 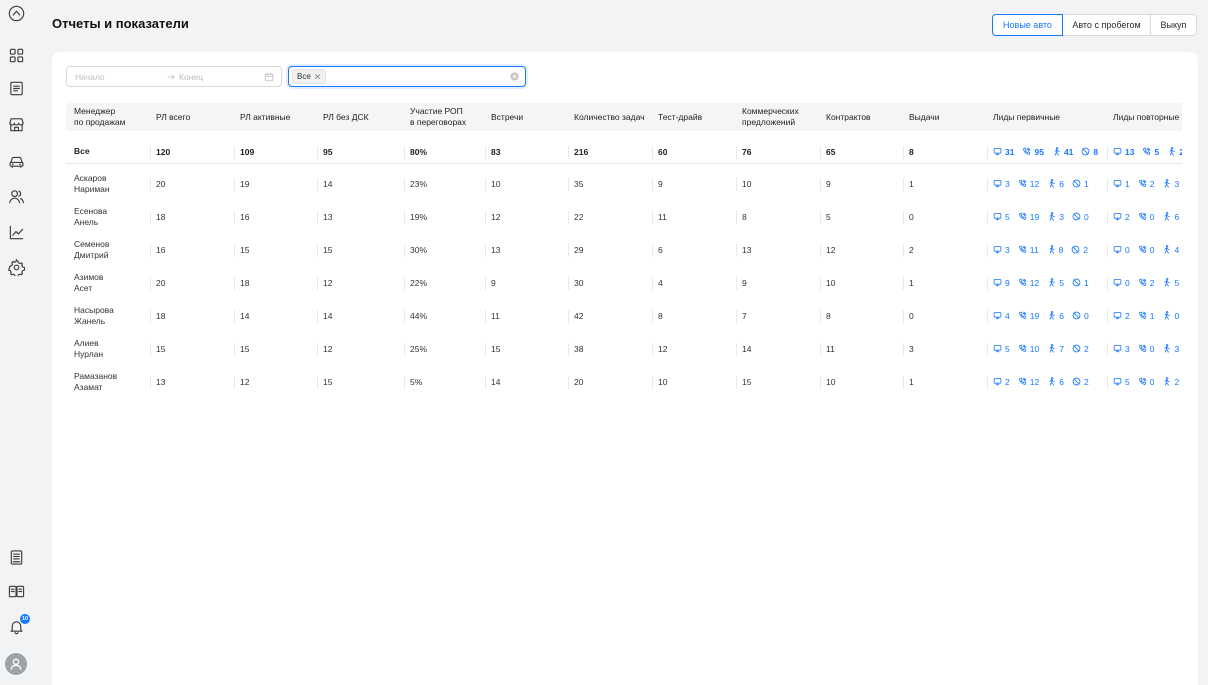 What do you see at coordinates (1146, 184) in the screenshot?
I see `lead-call: 2` at bounding box center [1146, 184].